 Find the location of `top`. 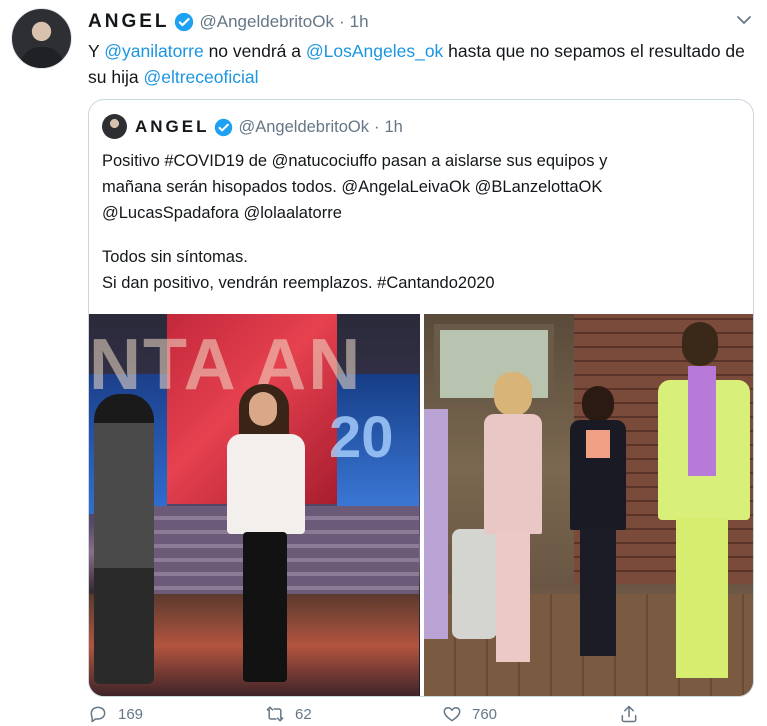

top is located at coordinates (598, 444).